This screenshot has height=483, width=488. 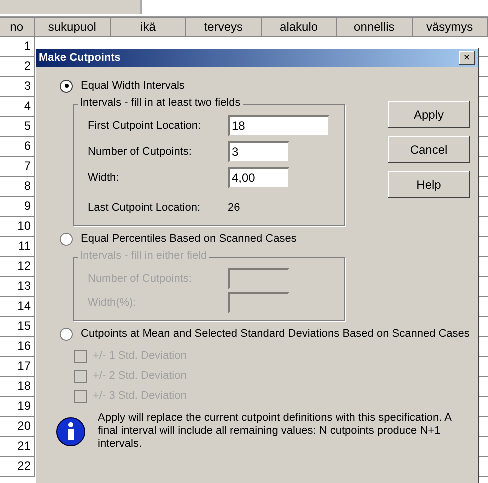 I want to click on column-header: onnellis, so click(x=375, y=27).